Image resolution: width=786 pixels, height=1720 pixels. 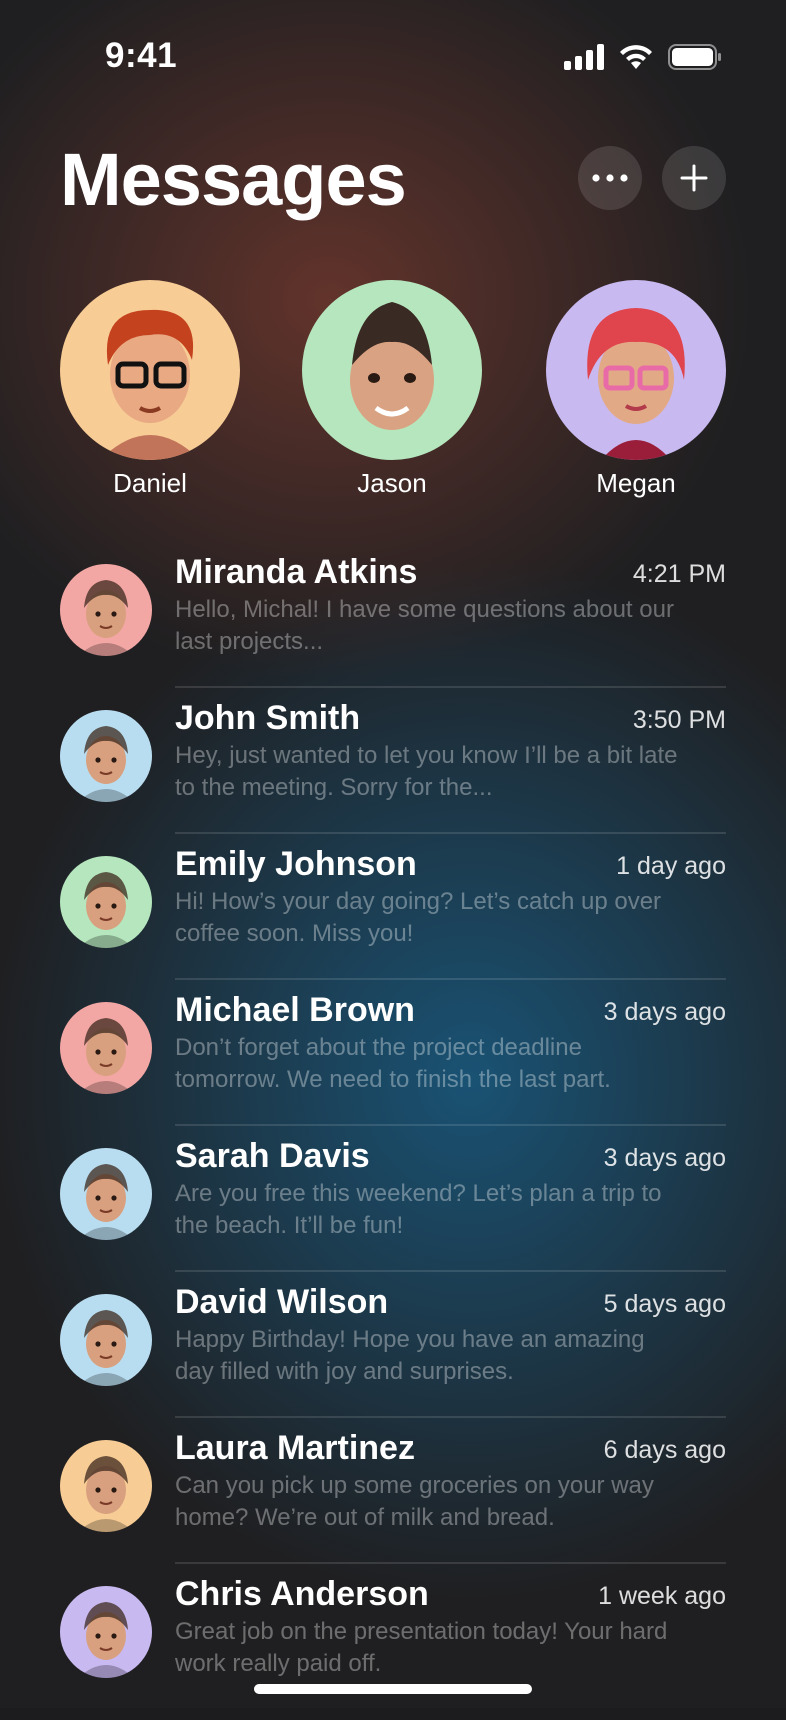 What do you see at coordinates (584, 57) in the screenshot?
I see `cellular-signal-icon` at bounding box center [584, 57].